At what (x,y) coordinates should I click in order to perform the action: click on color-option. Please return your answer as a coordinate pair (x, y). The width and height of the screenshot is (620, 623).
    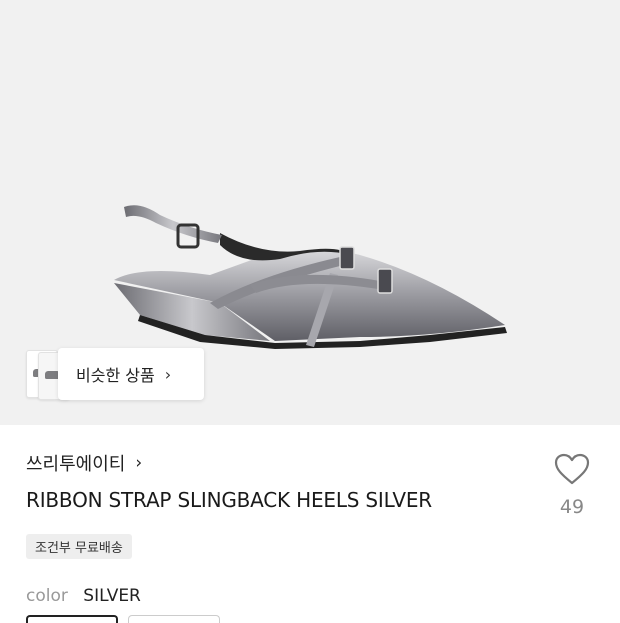
    Looking at the image, I should click on (174, 619).